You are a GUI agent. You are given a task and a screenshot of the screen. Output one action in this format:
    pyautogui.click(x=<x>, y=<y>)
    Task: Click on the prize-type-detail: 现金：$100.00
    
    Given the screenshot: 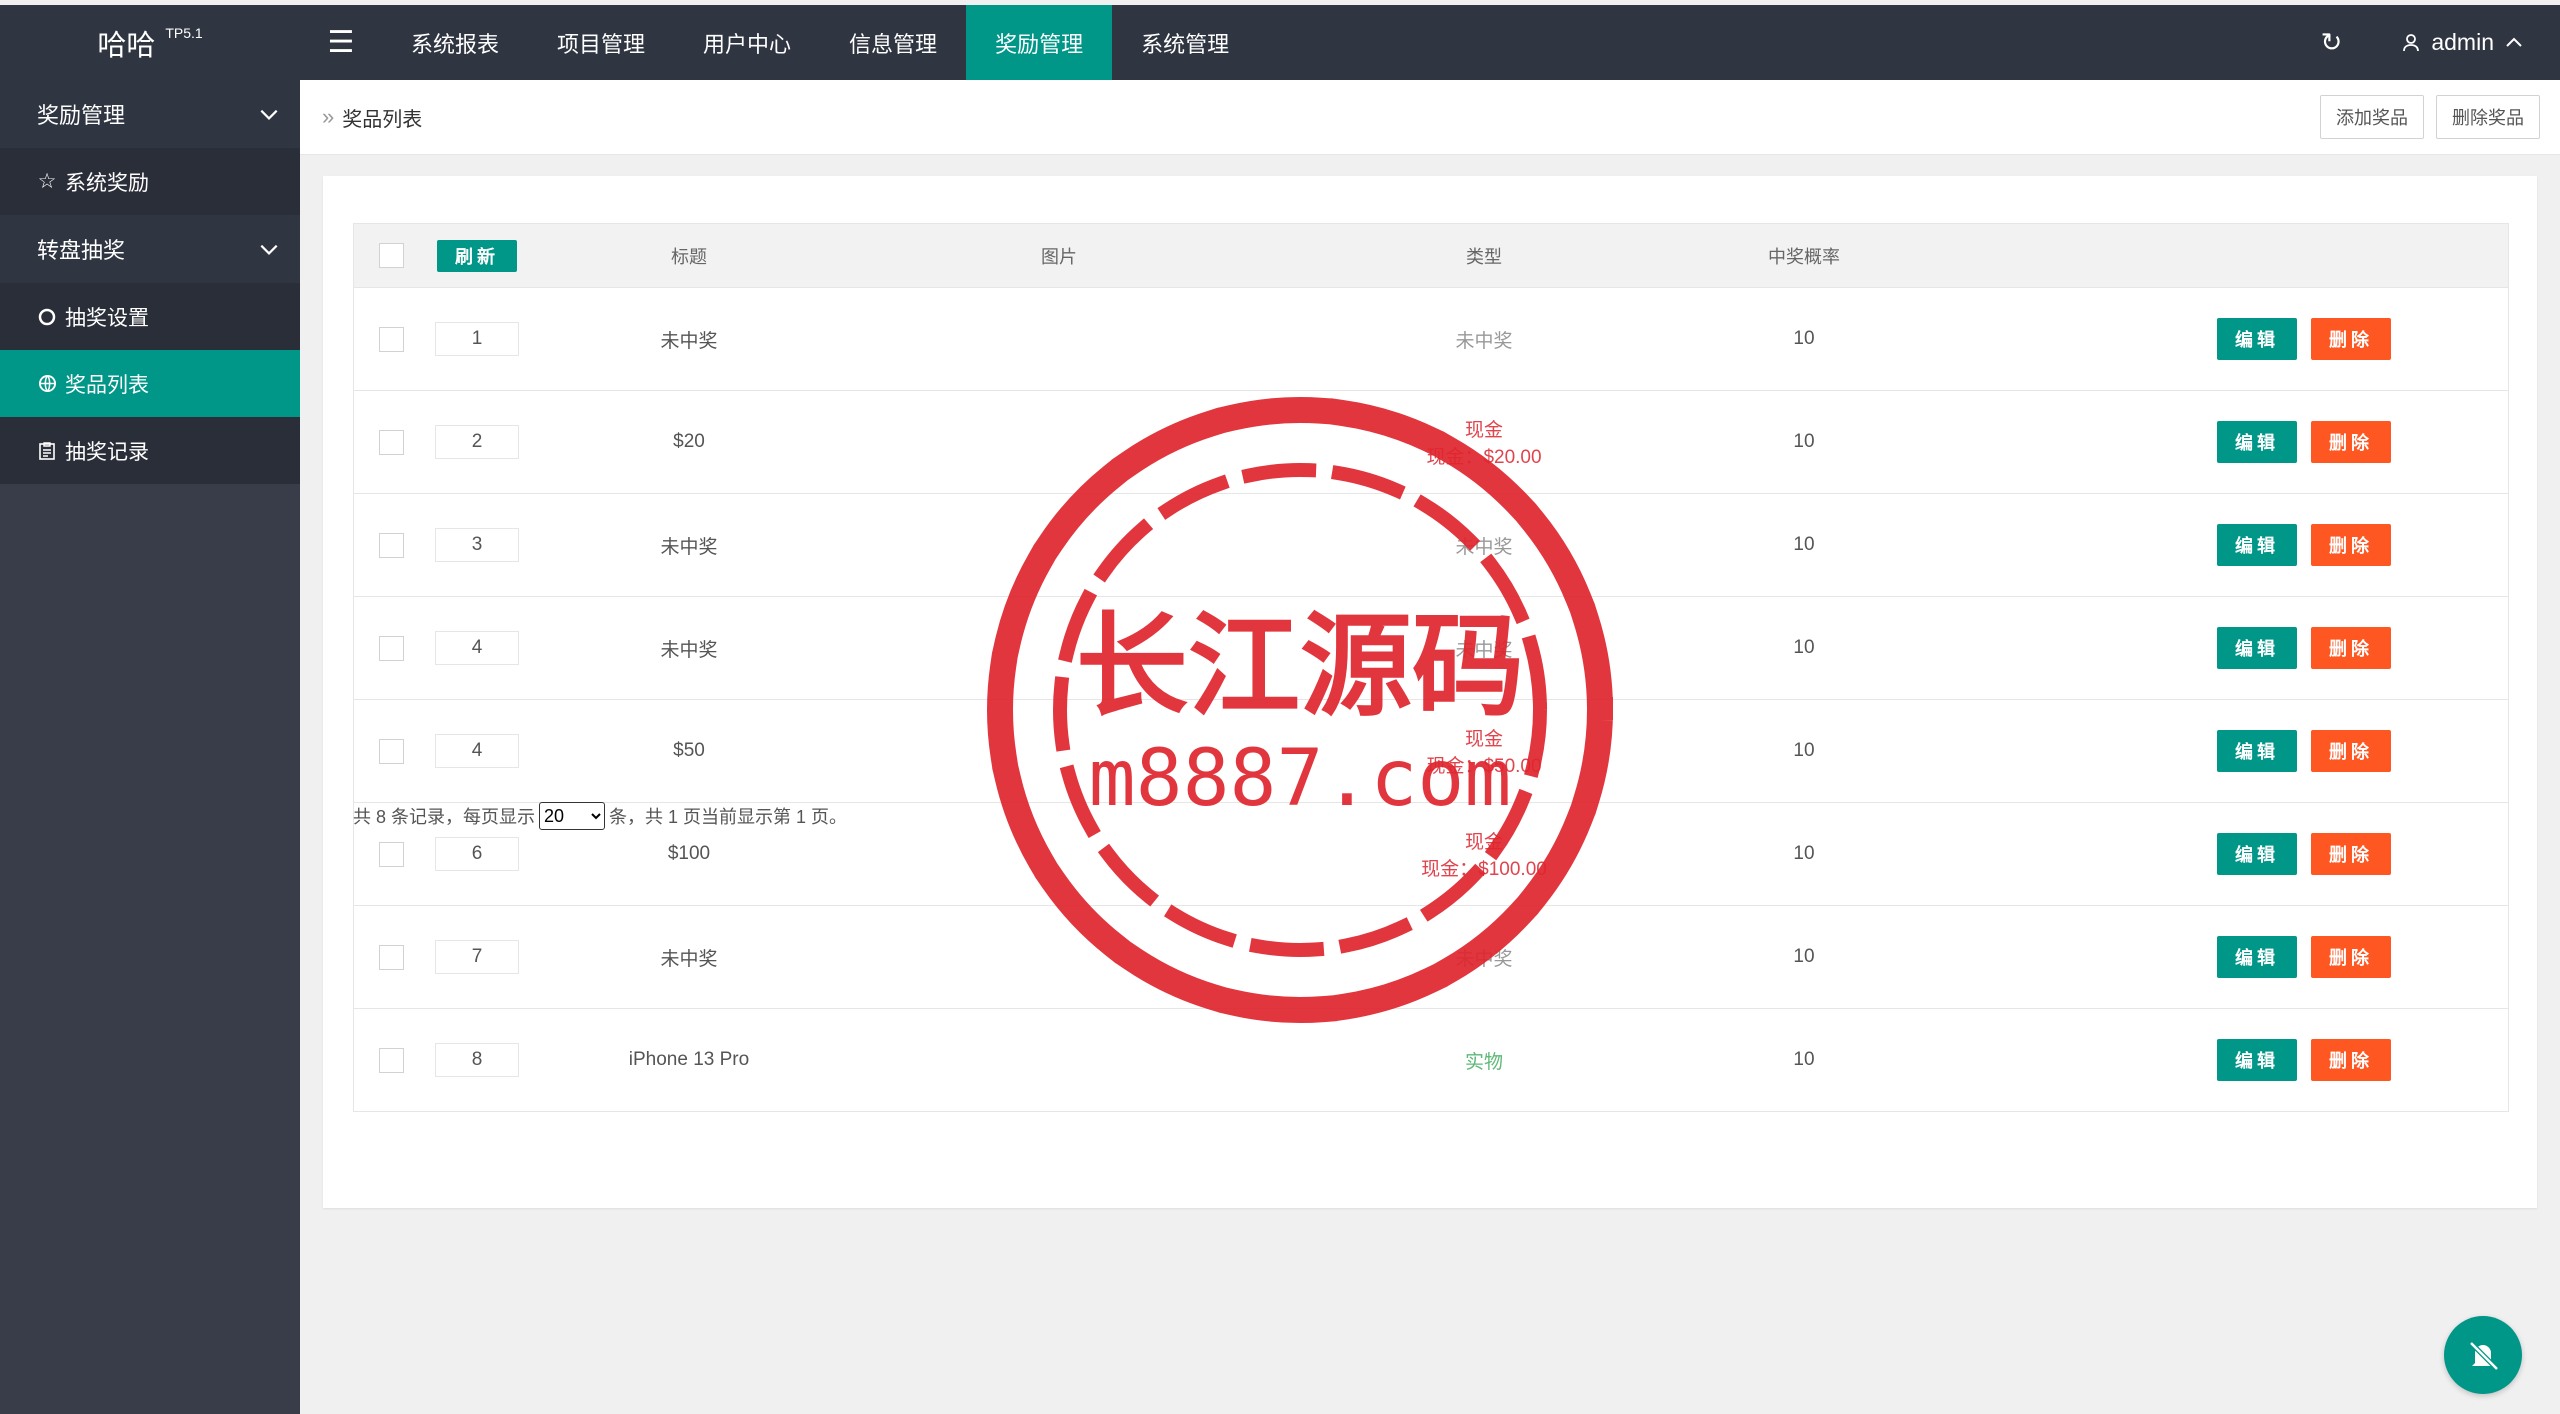 What is the action you would take?
    pyautogui.click(x=1484, y=869)
    